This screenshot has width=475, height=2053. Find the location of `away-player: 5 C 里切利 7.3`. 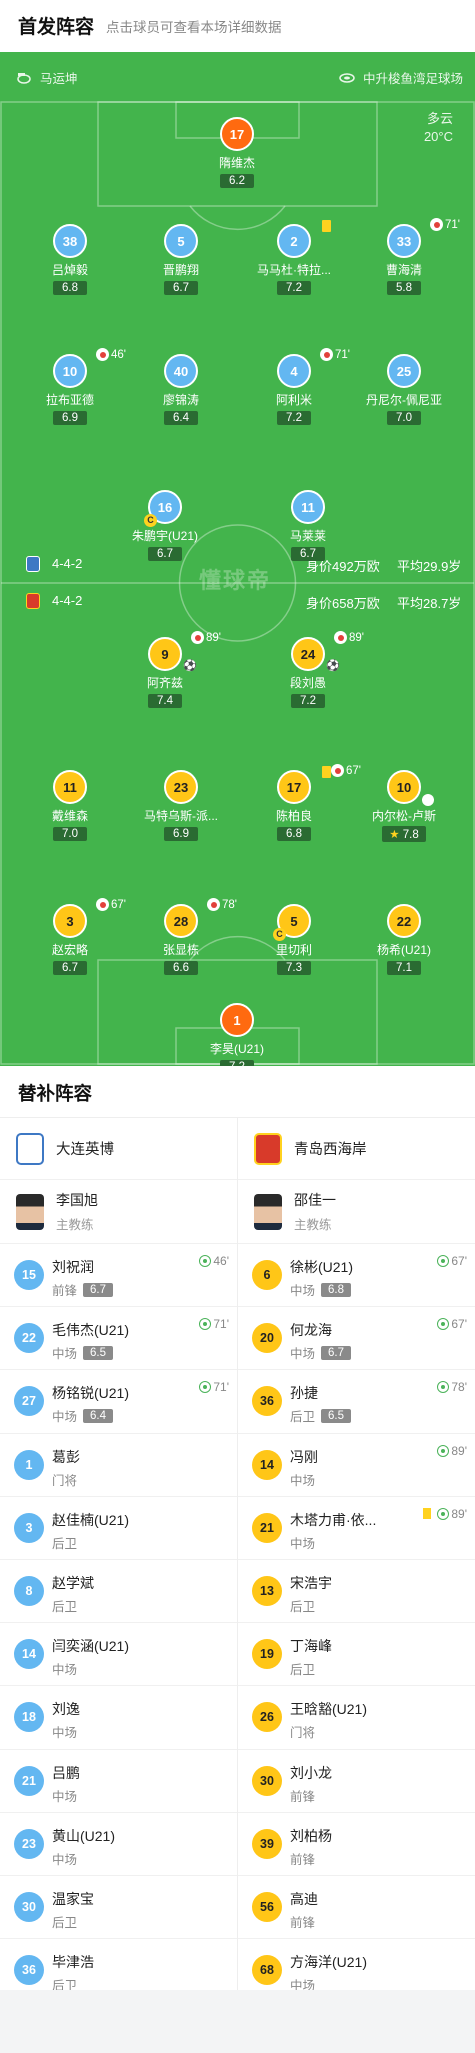

away-player: 5 C 里切利 7.3 is located at coordinates (294, 940).